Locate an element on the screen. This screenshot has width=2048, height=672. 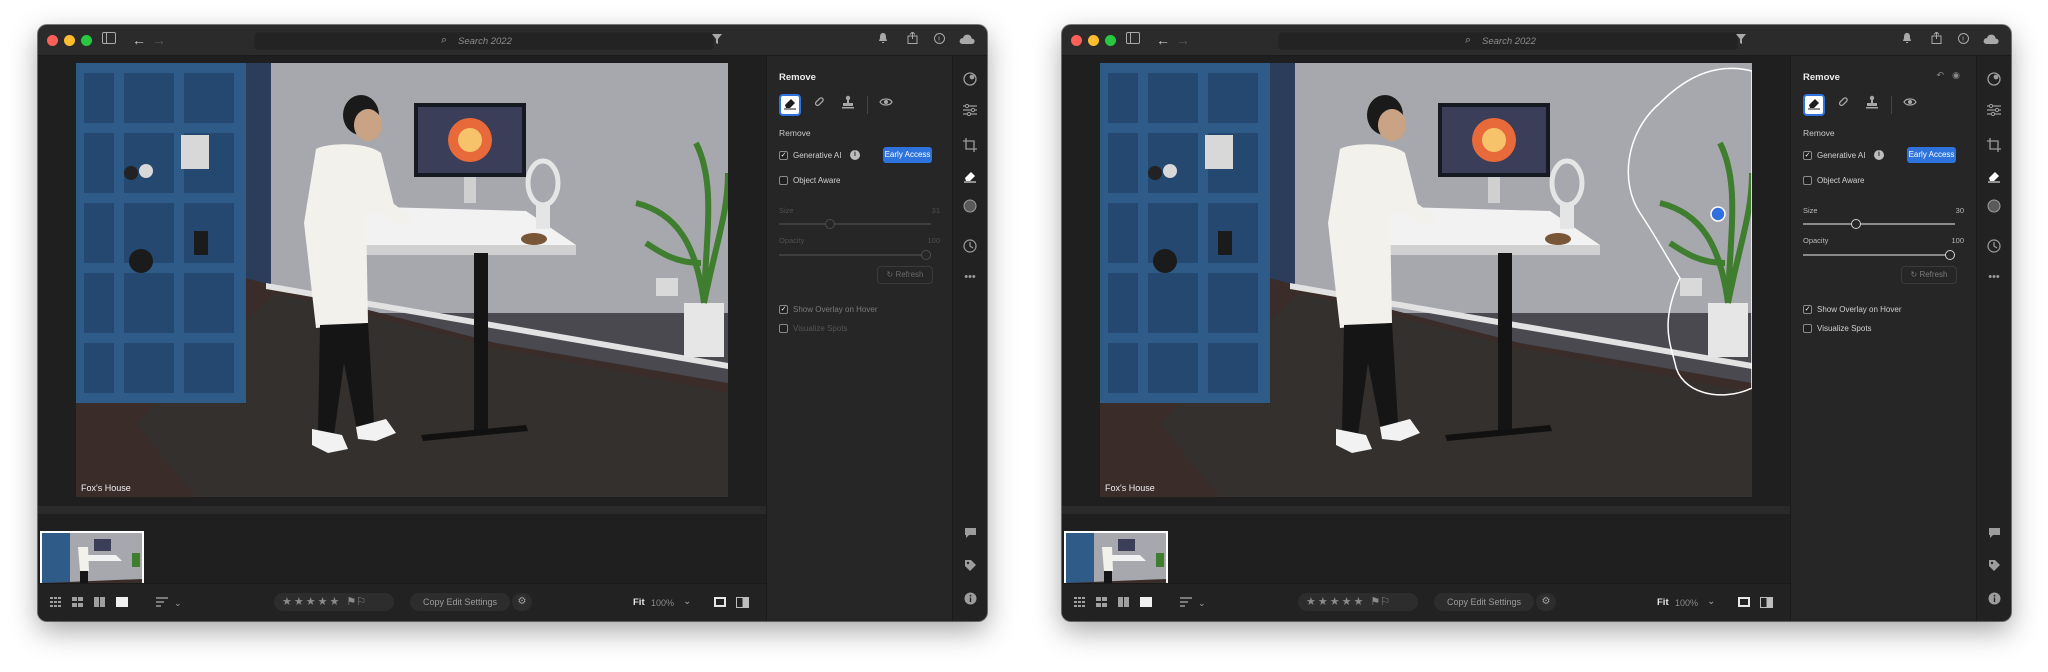
back-arrow-icon: ← is located at coordinates (139, 40).